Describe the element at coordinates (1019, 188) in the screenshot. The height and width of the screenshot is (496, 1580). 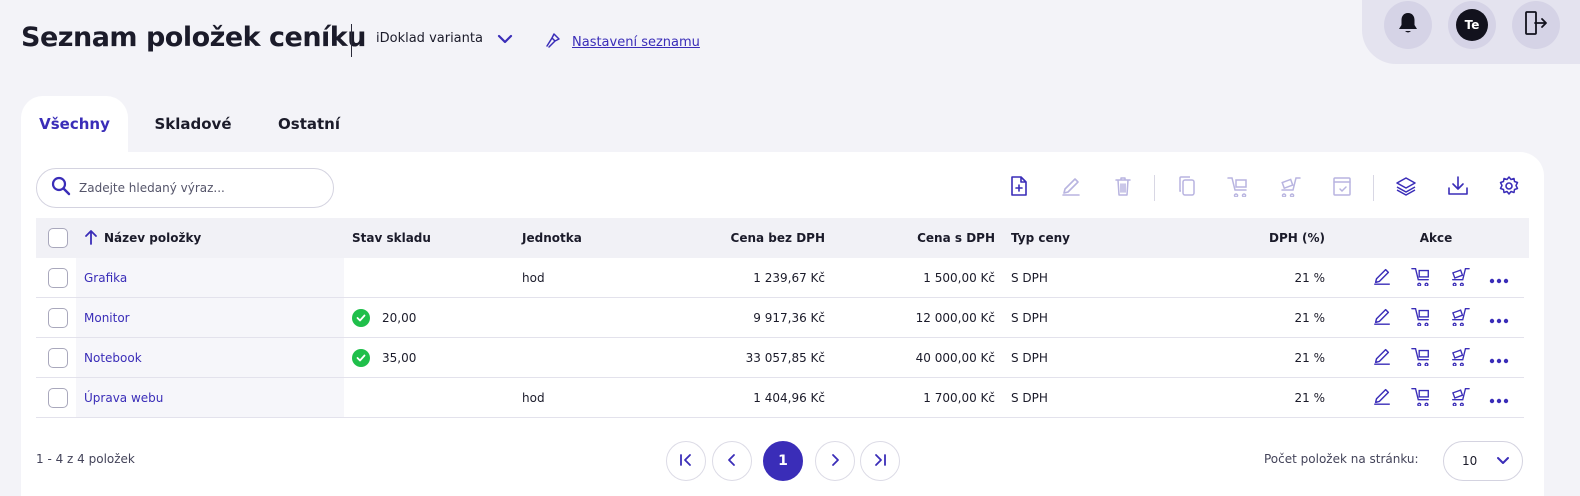
I see `add-item-button` at that location.